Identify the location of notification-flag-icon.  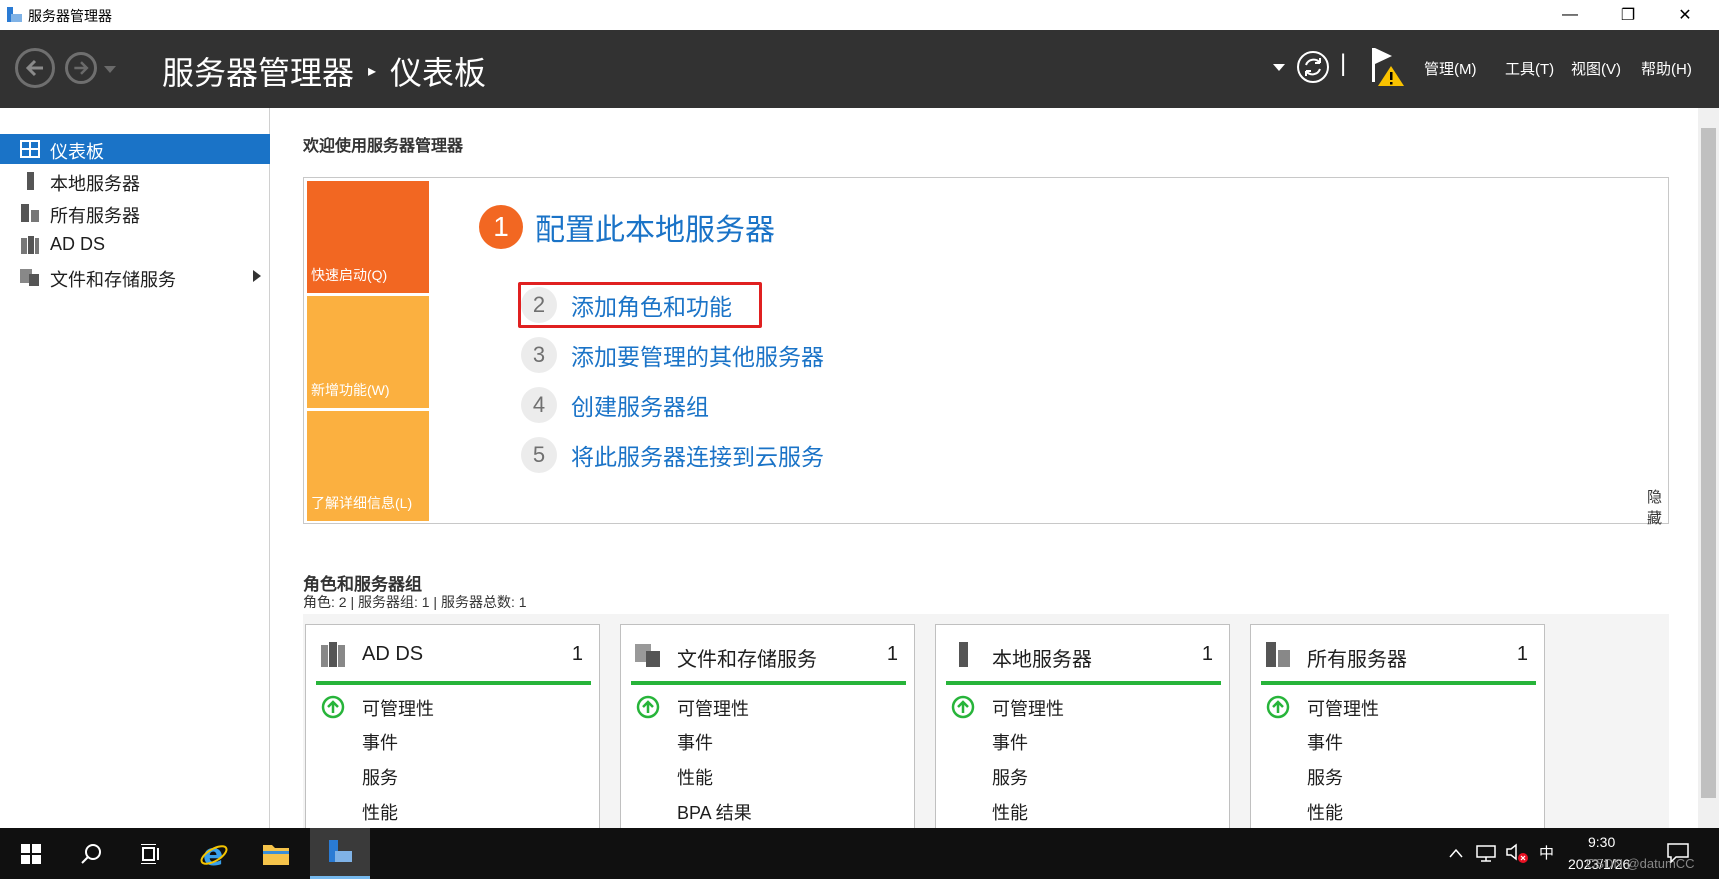
(1388, 66).